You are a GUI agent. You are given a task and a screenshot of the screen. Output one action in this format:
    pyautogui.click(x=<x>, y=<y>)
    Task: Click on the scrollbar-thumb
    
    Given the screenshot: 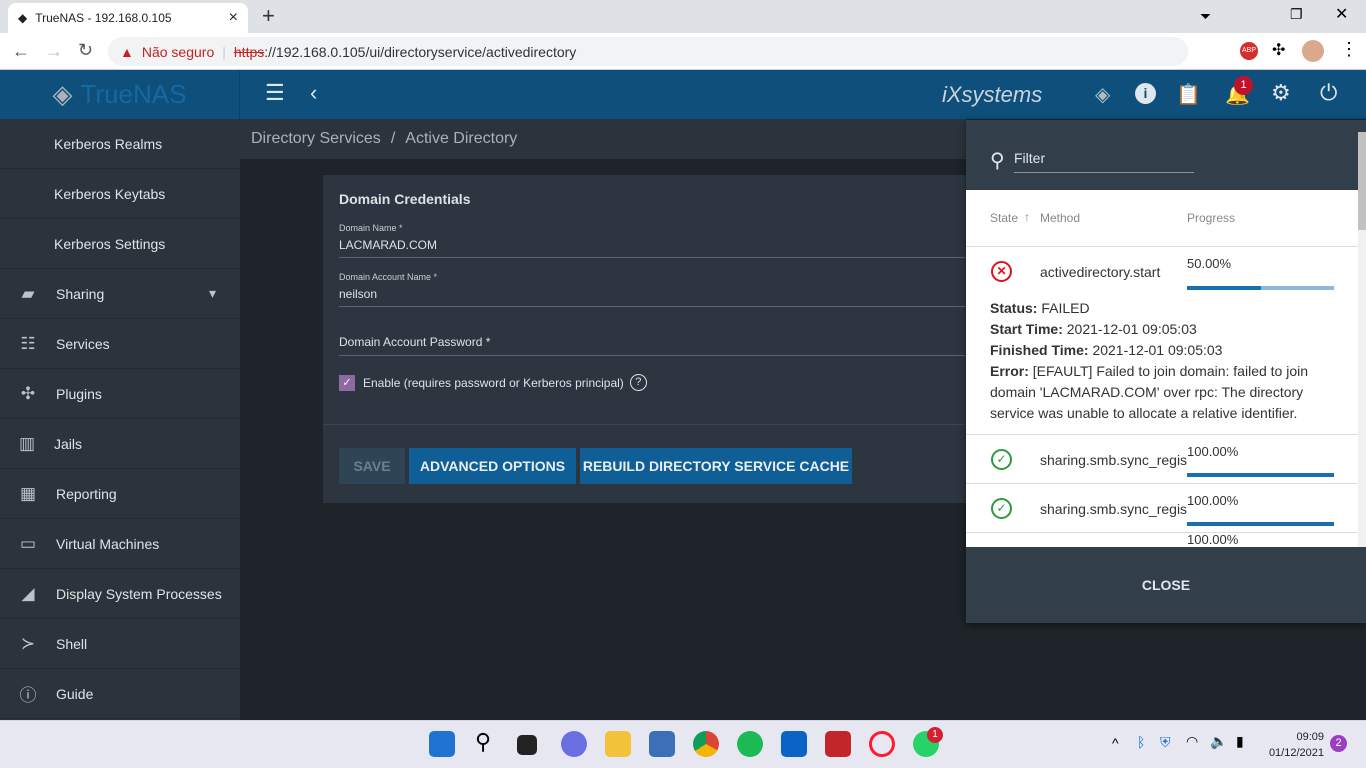 What is the action you would take?
    pyautogui.click(x=1362, y=181)
    